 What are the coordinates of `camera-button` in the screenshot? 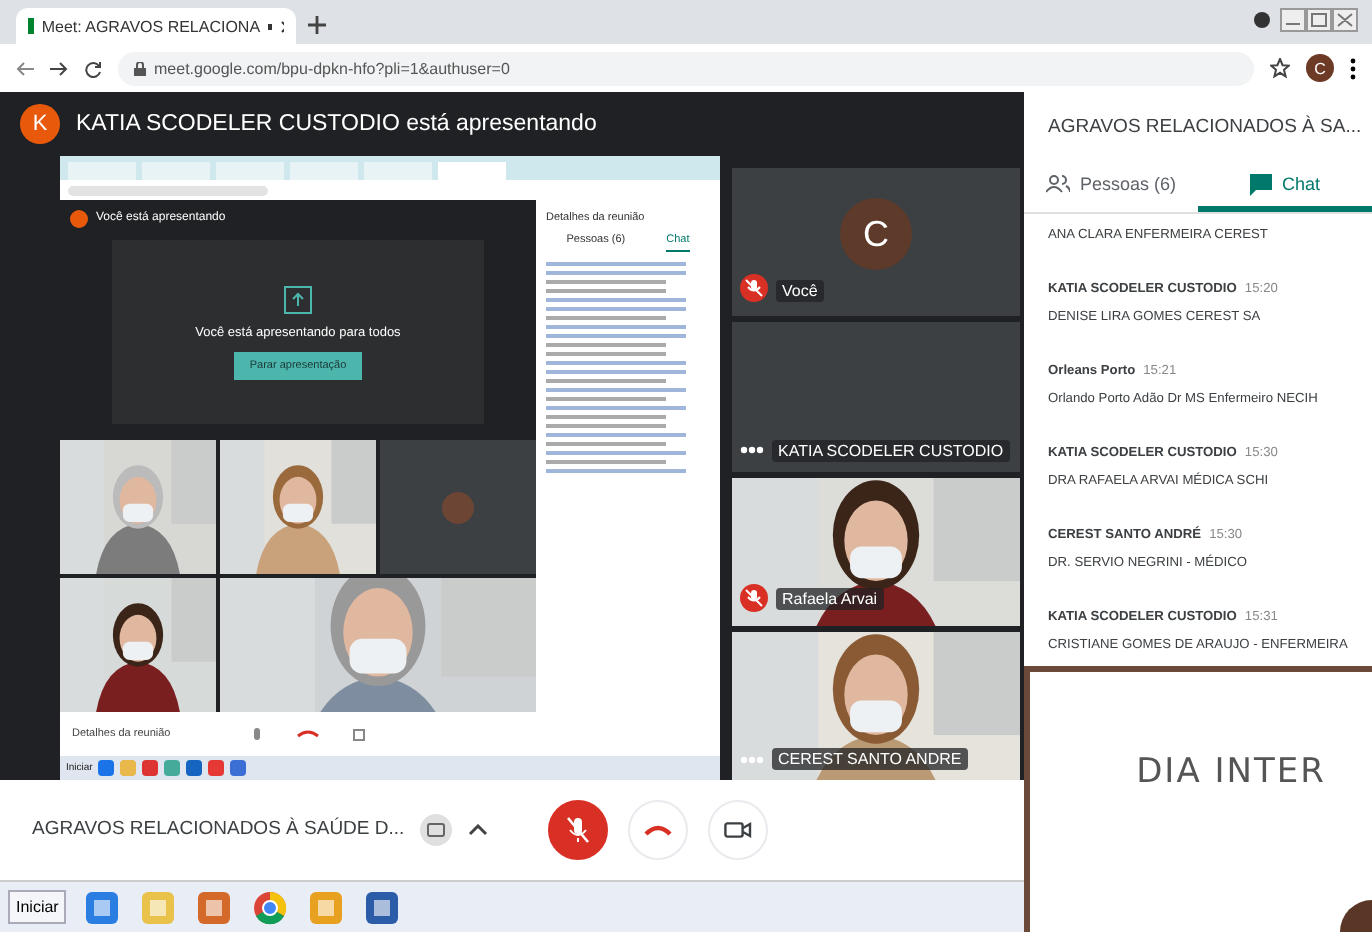 It's located at (738, 830).